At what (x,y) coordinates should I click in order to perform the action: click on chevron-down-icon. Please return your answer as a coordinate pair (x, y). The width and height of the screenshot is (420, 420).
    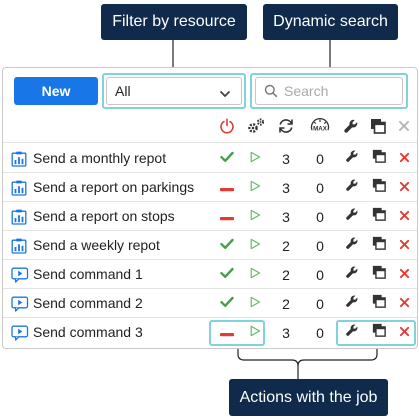
    Looking at the image, I should click on (225, 94).